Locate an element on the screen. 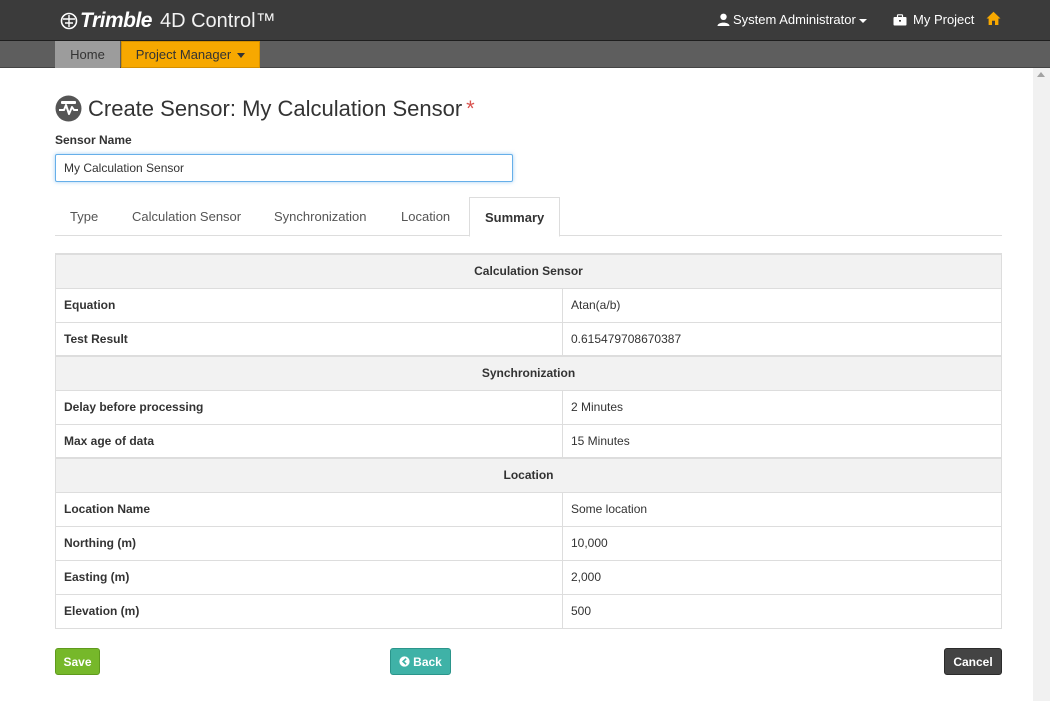  row-value: Atan(a/b) is located at coordinates (782, 305).